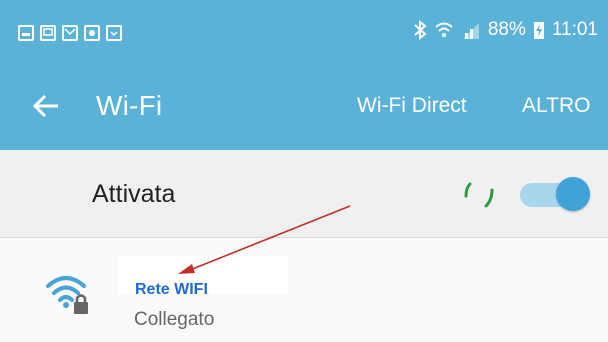  I want to click on network-status: Collegato, so click(174, 319).